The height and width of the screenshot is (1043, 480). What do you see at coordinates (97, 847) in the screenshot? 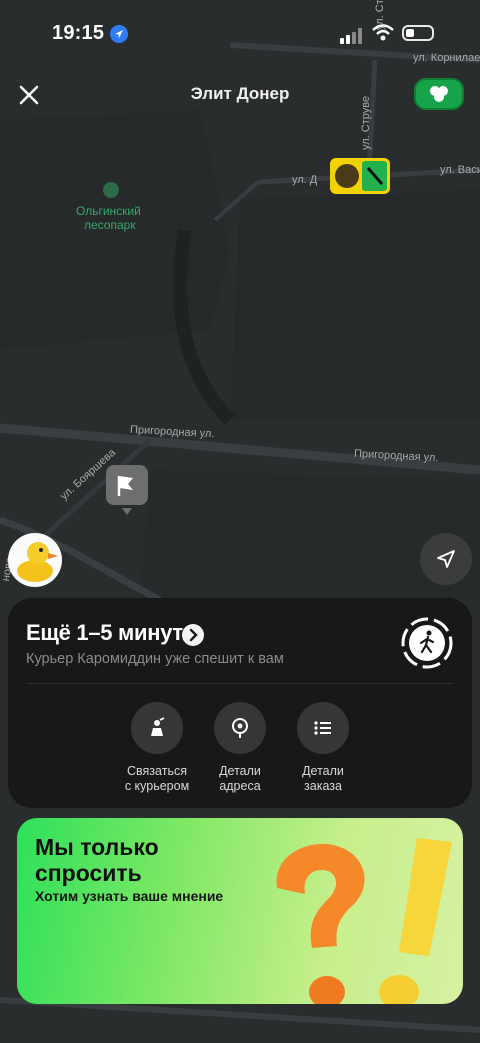
I see `promo-title-line: Мы только` at bounding box center [97, 847].